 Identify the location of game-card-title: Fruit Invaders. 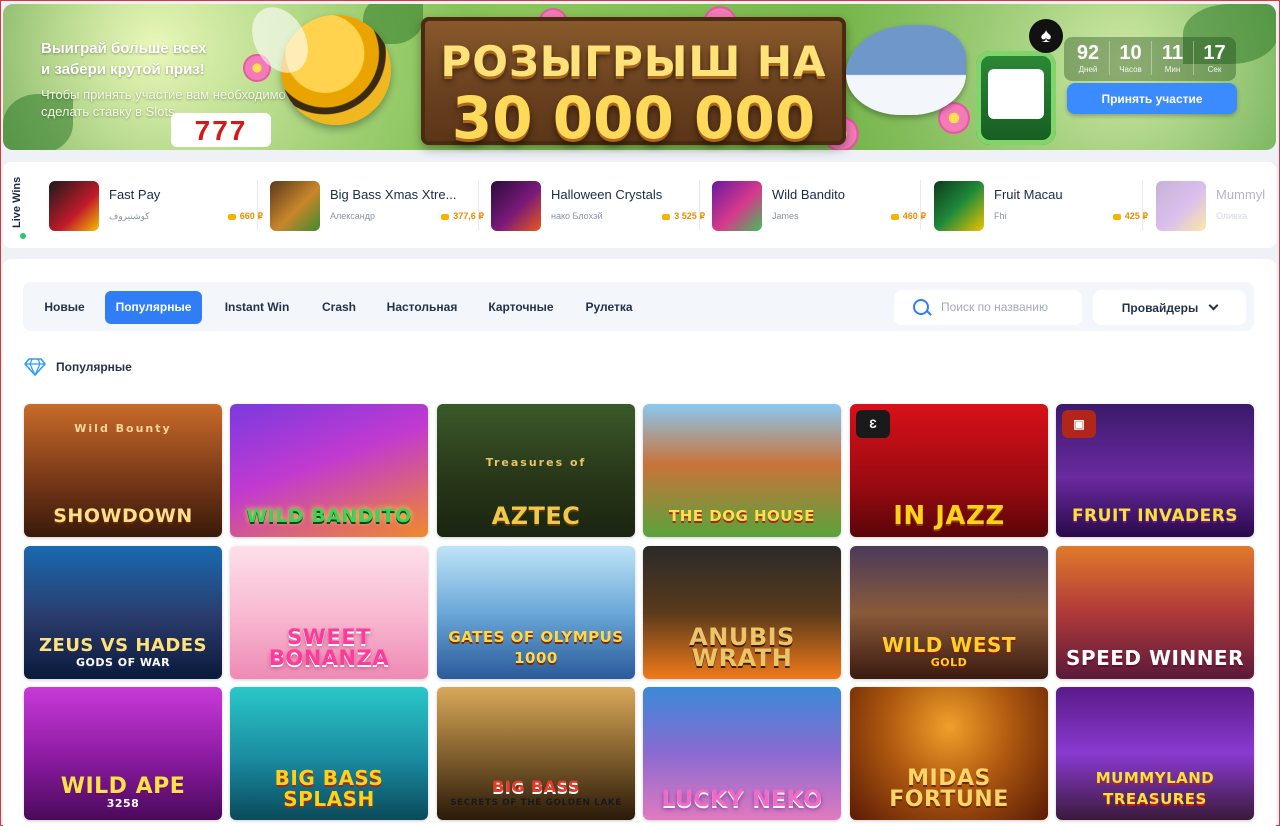
(1155, 516).